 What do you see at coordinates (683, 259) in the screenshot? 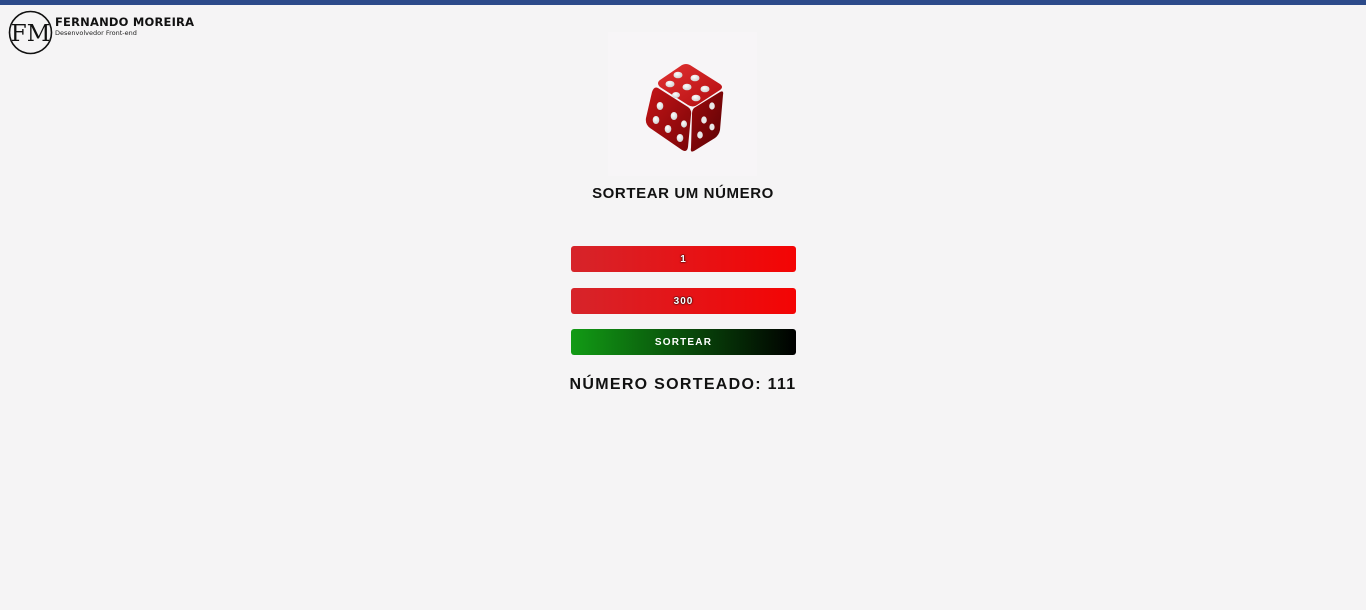
I see `min-number-input` at bounding box center [683, 259].